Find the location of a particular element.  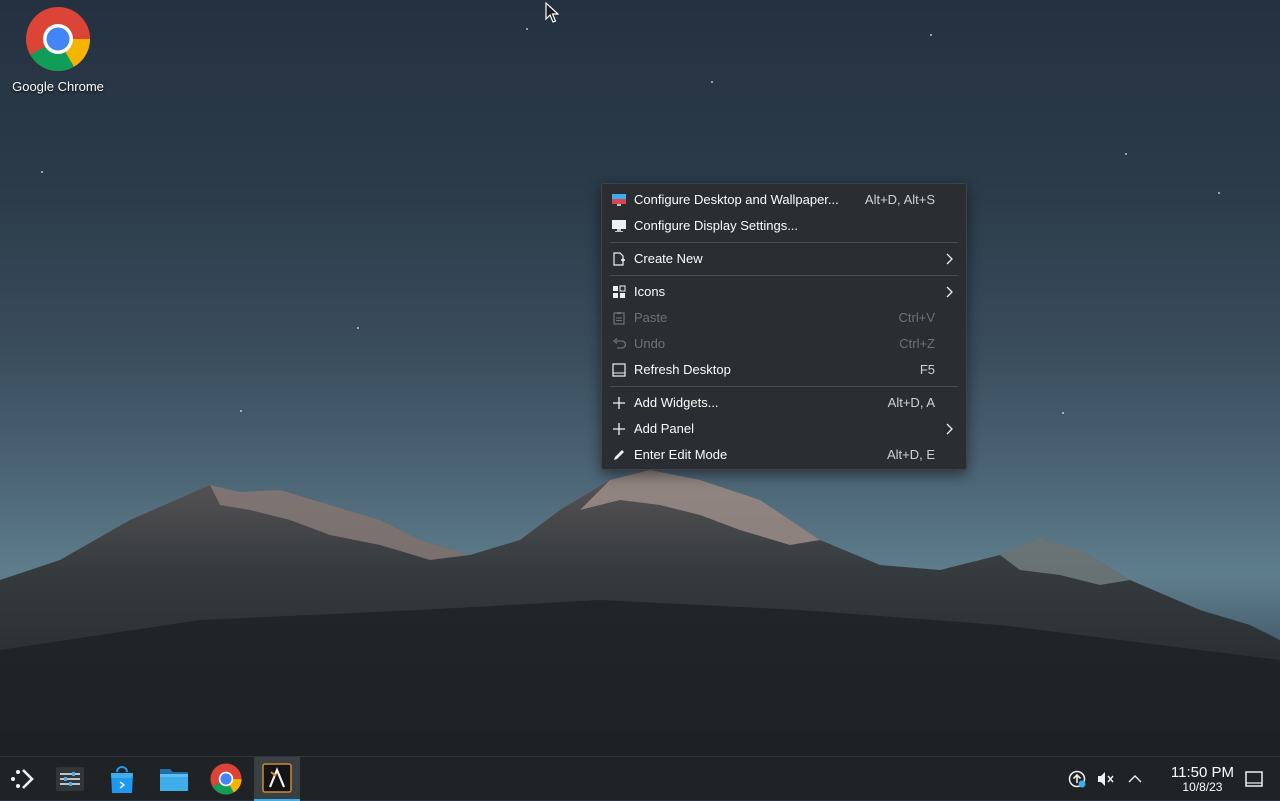

terminal-app-icon is located at coordinates (277, 778).